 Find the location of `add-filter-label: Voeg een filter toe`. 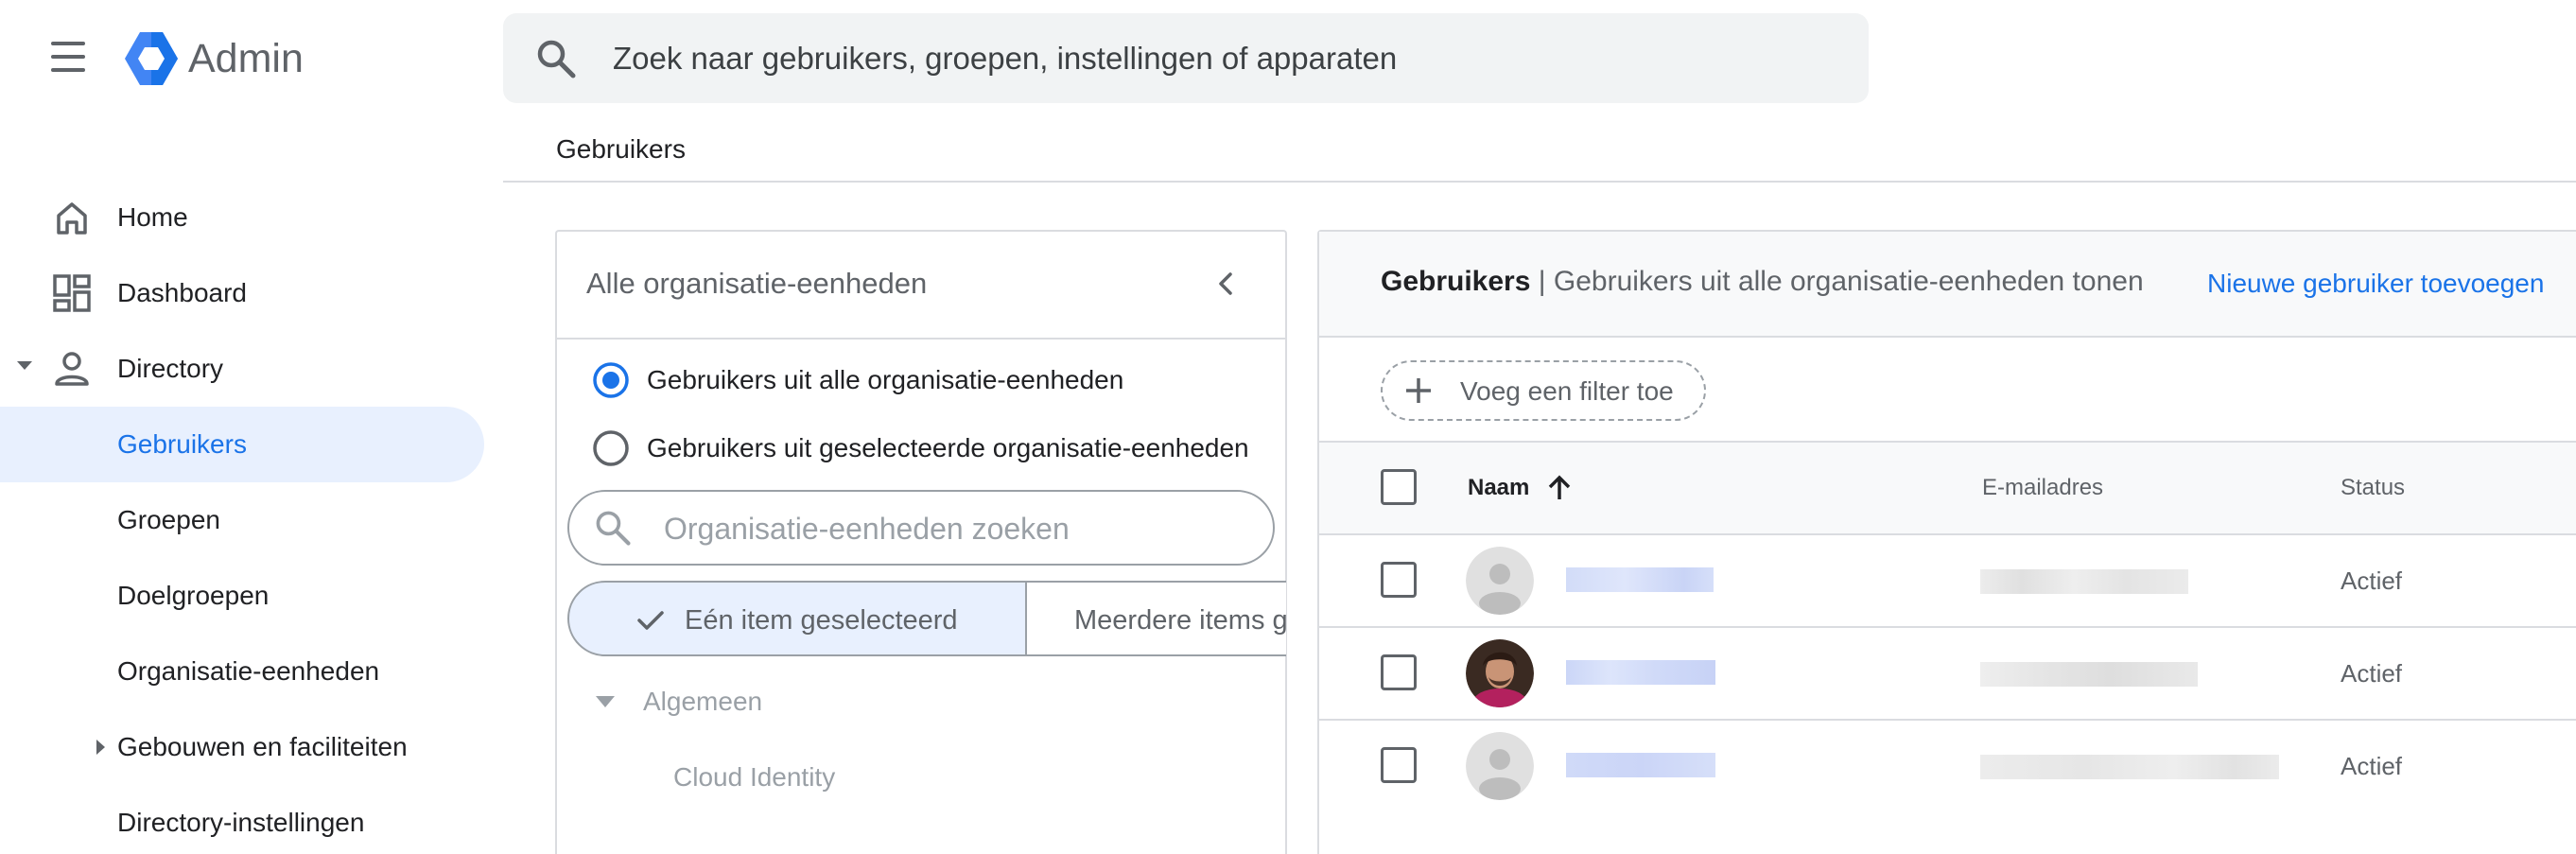

add-filter-label: Voeg een filter toe is located at coordinates (1567, 391).